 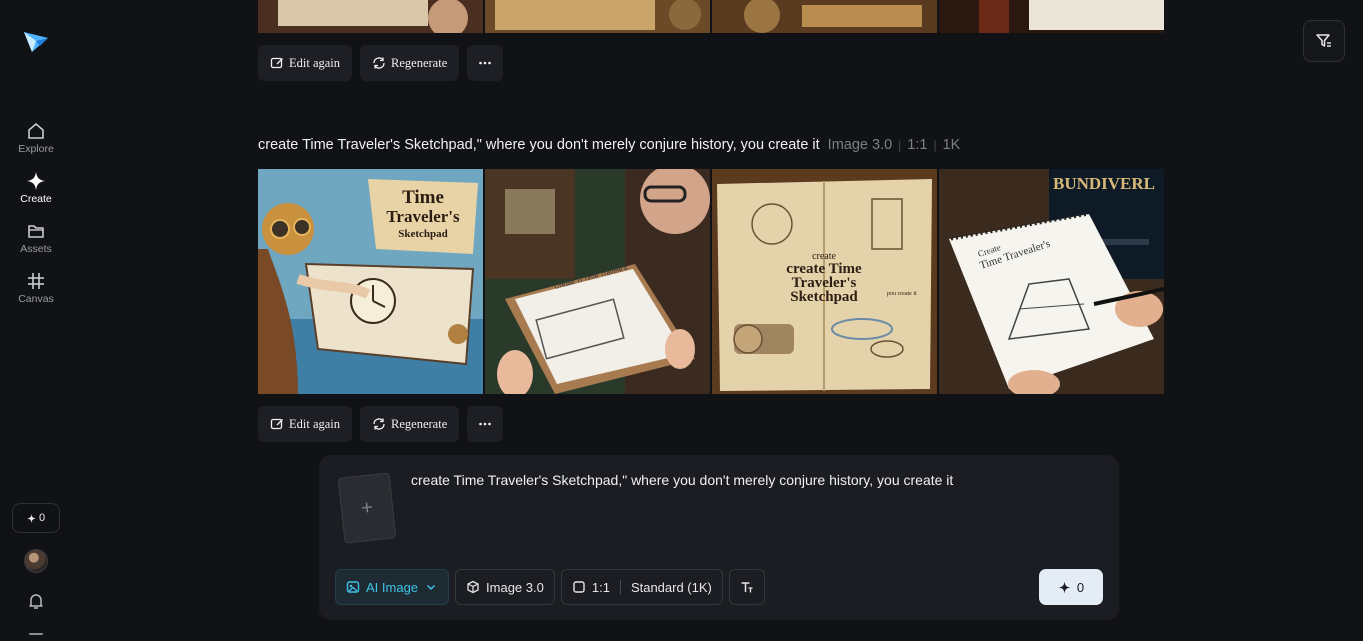 What do you see at coordinates (423, 216) in the screenshot?
I see `svg-text: Traveler's` at bounding box center [423, 216].